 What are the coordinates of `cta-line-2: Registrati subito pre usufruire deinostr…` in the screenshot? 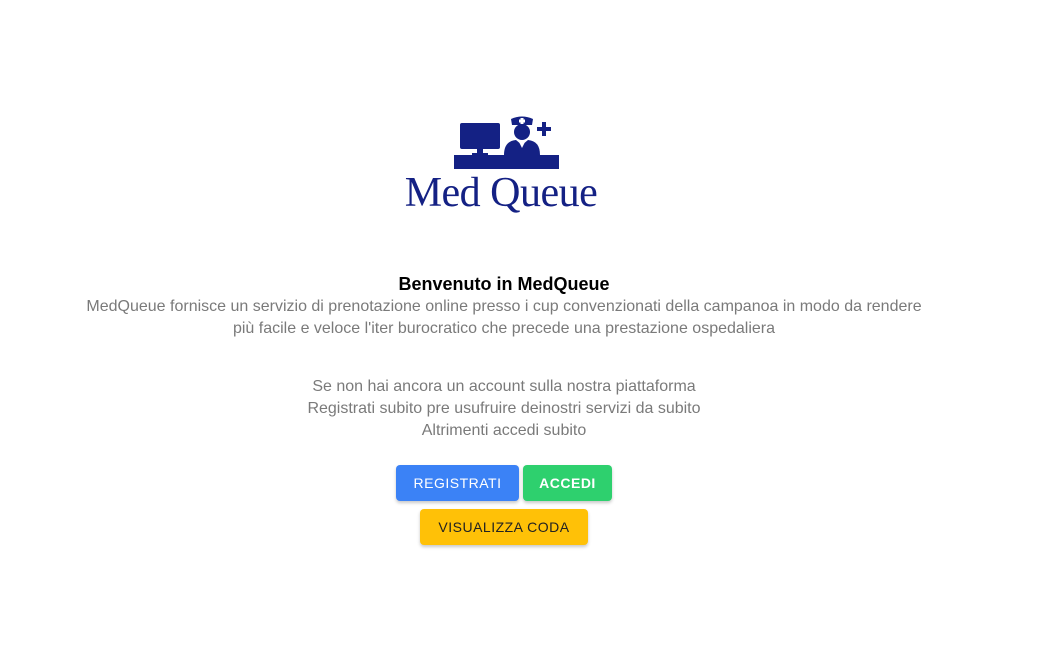 It's located at (504, 408).